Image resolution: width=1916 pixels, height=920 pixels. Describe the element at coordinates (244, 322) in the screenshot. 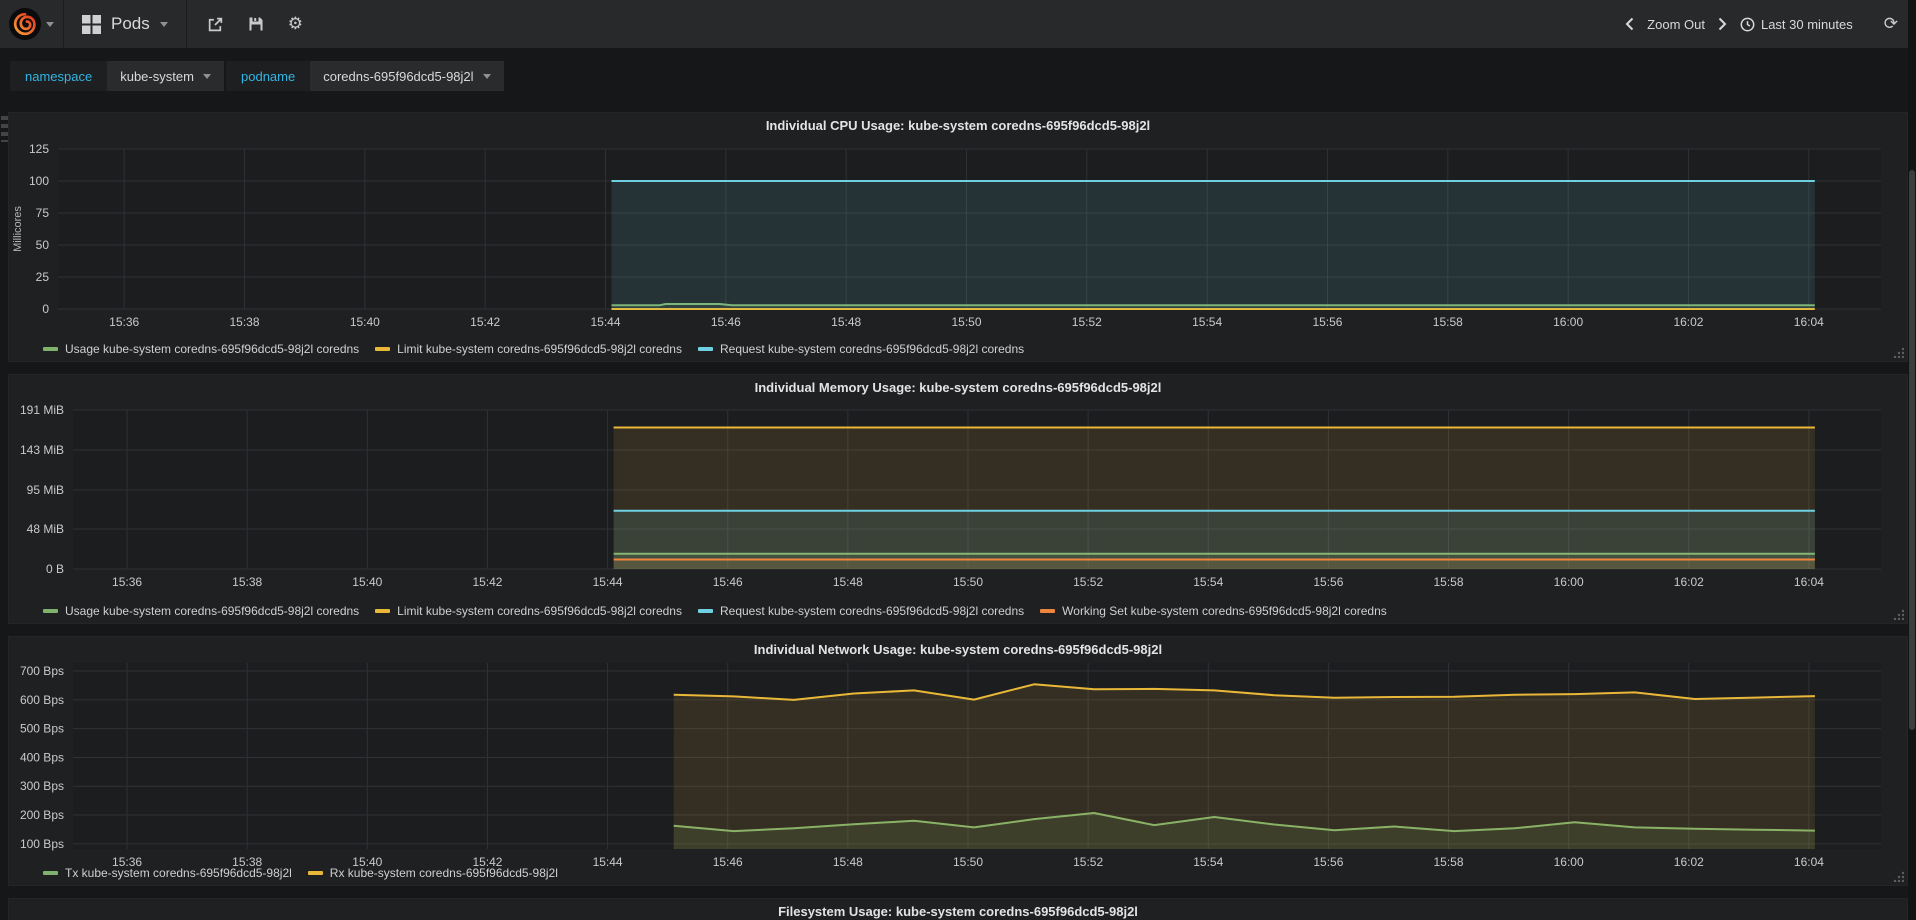

I see `x-axis-tick-label: 15:38` at that location.